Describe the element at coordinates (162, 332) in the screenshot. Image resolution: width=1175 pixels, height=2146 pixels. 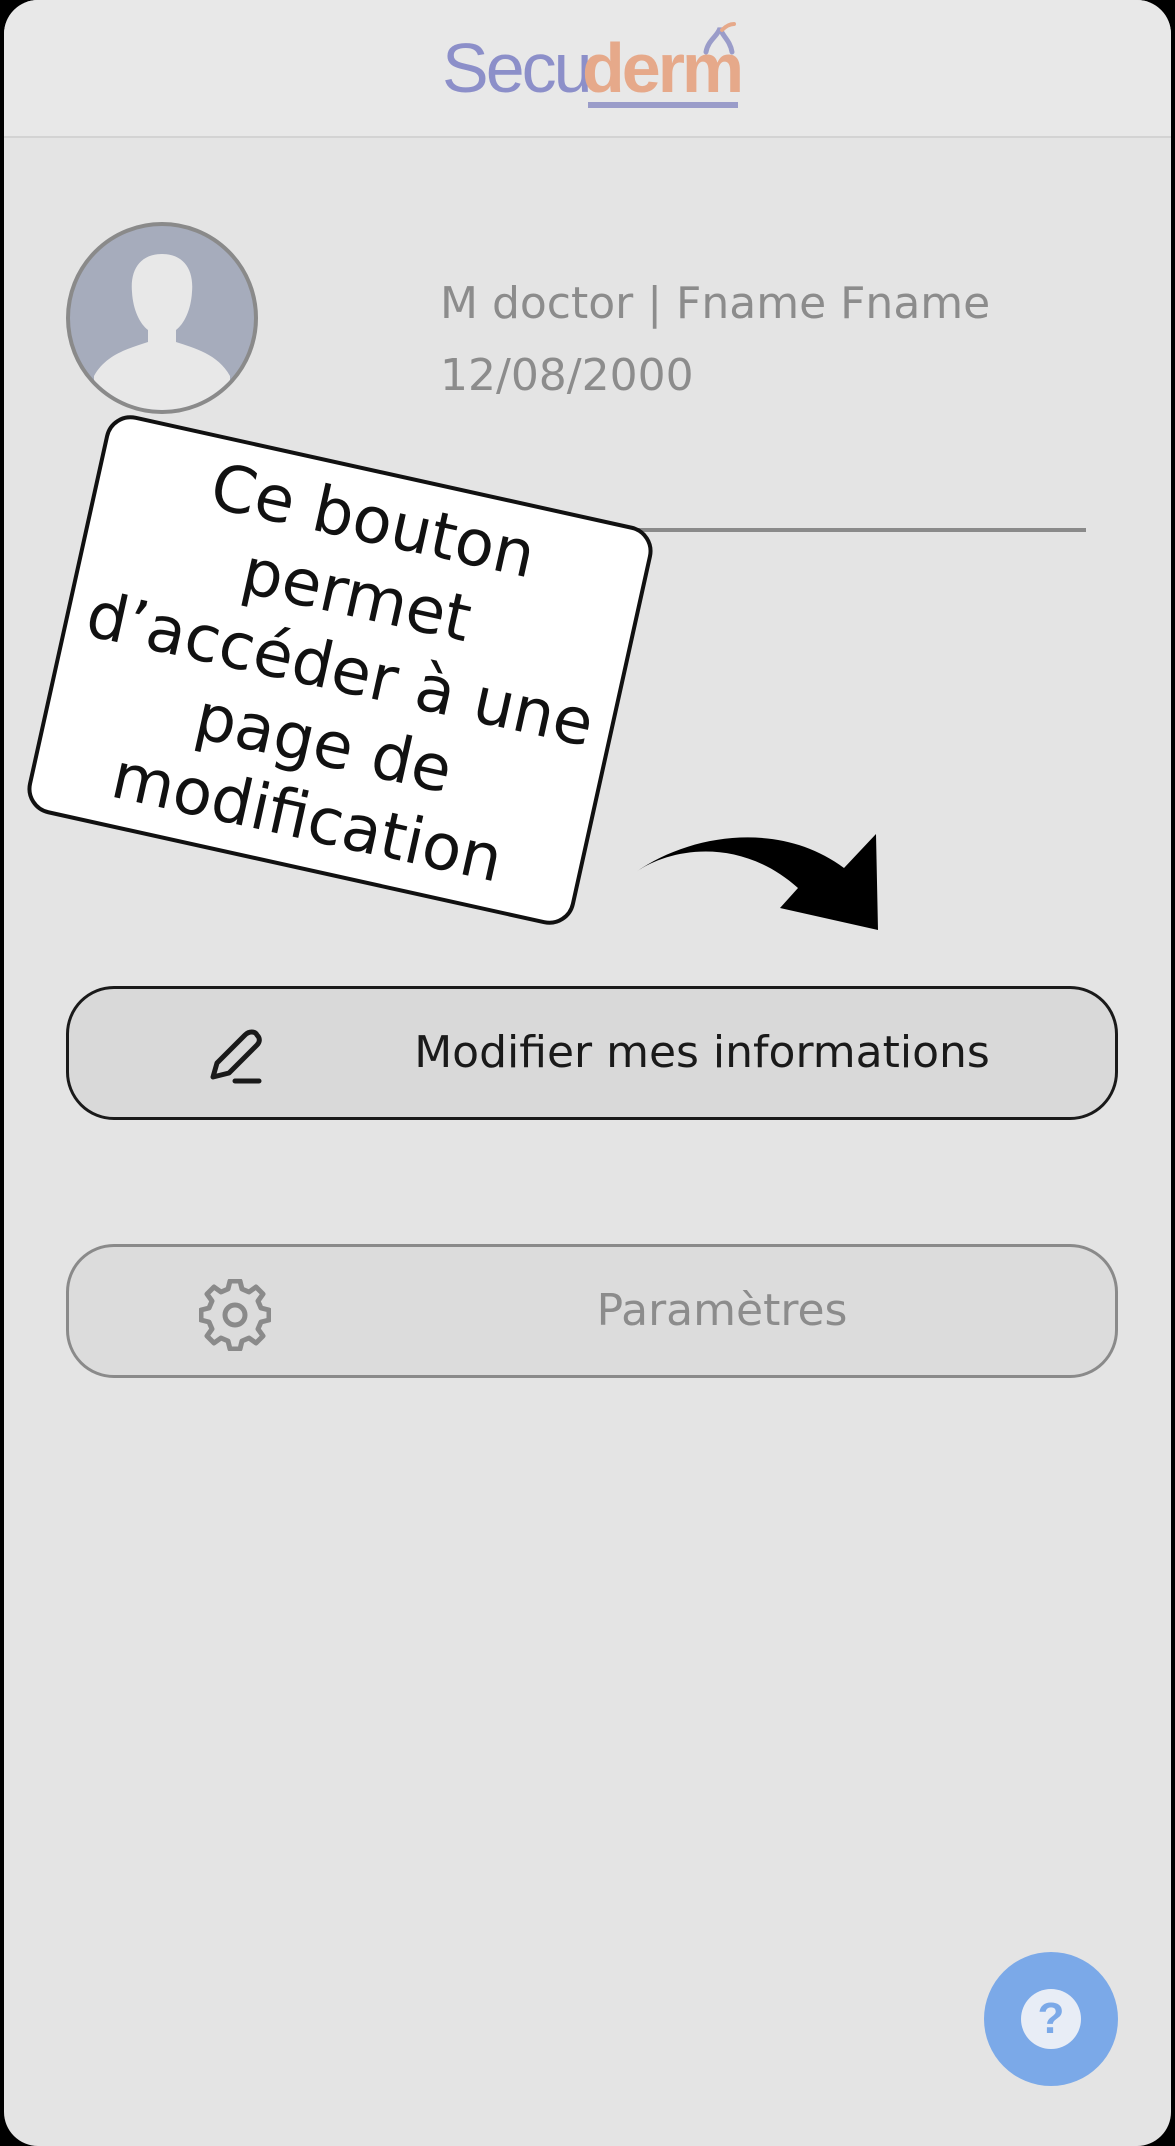
I see `user-silhouette-icon` at that location.